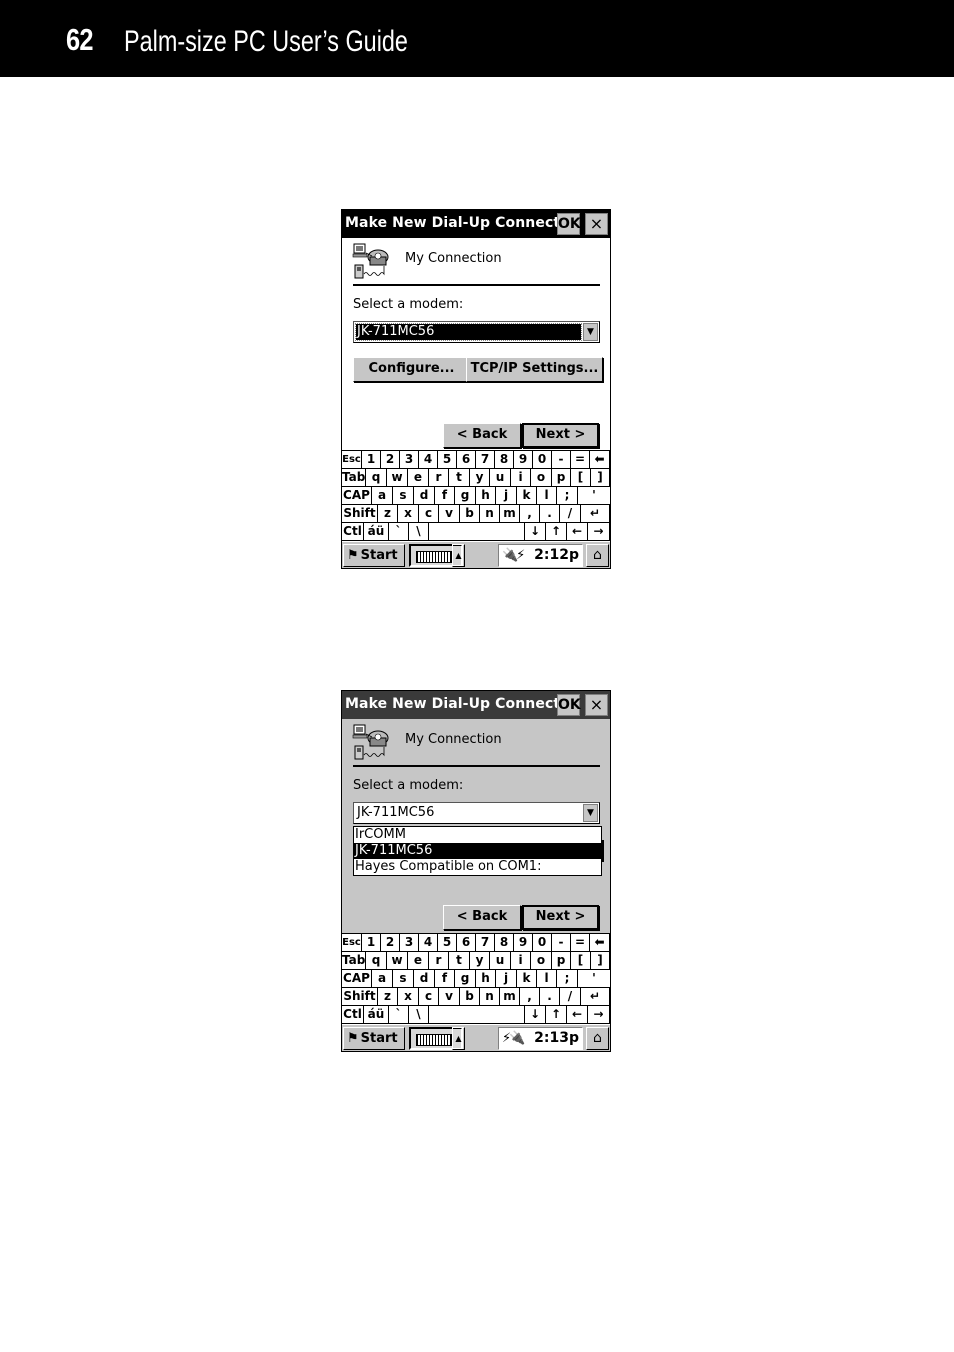  Describe the element at coordinates (580, 460) in the screenshot. I see `key: =` at that location.